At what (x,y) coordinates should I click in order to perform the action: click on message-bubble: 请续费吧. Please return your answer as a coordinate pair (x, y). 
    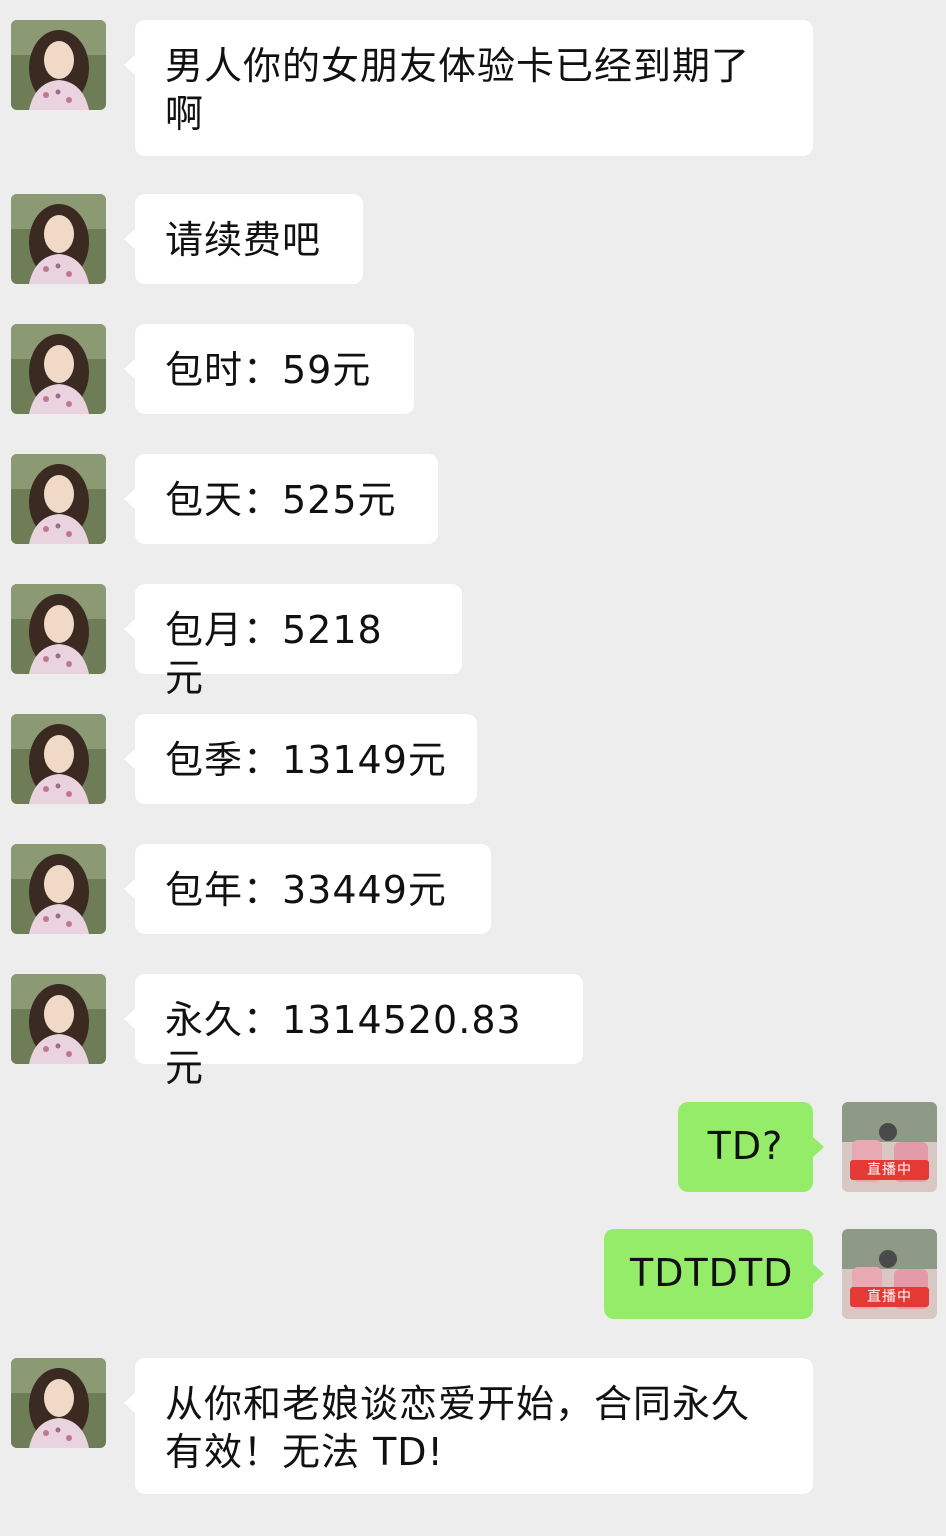
    Looking at the image, I should click on (243, 239).